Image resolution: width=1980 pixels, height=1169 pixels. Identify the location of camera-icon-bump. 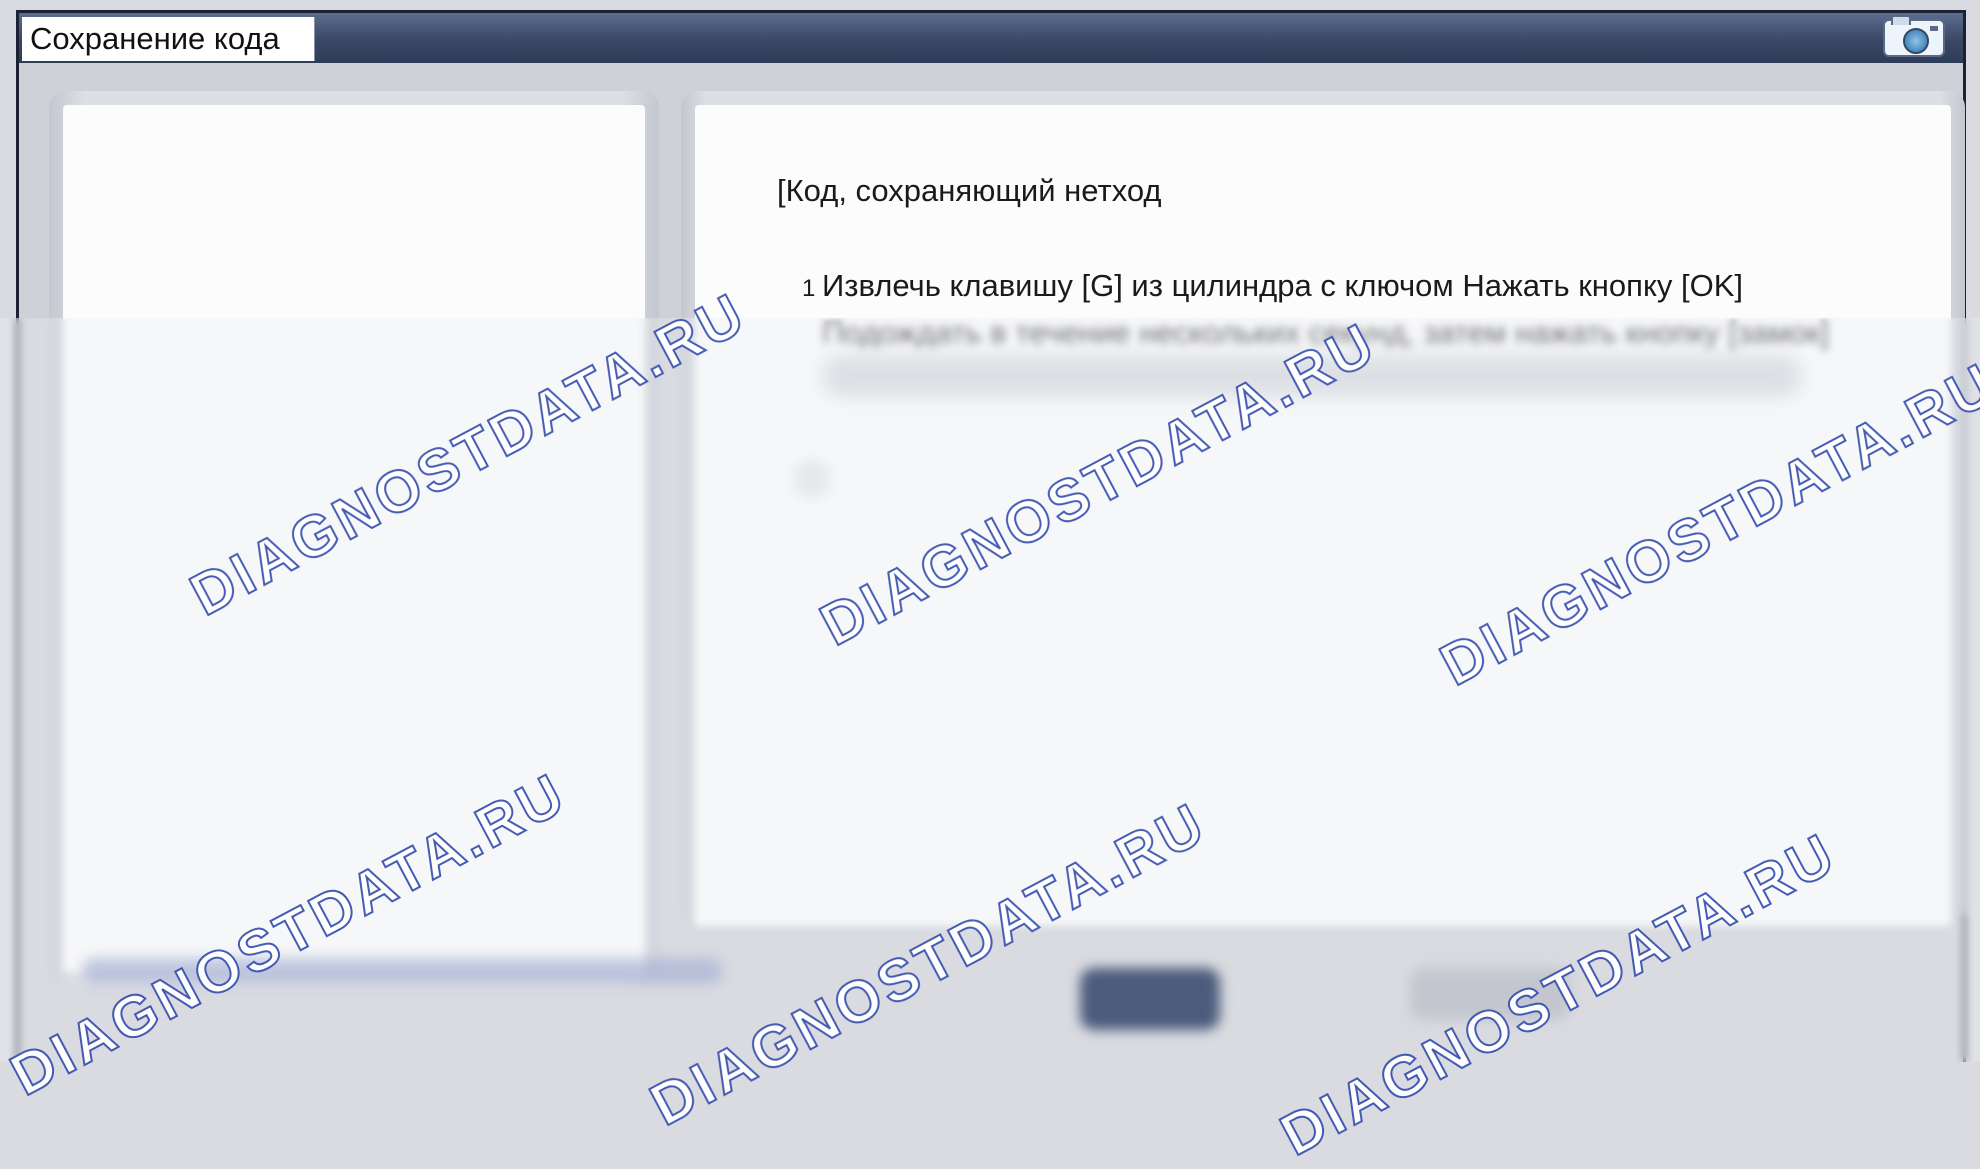
(1901, 20).